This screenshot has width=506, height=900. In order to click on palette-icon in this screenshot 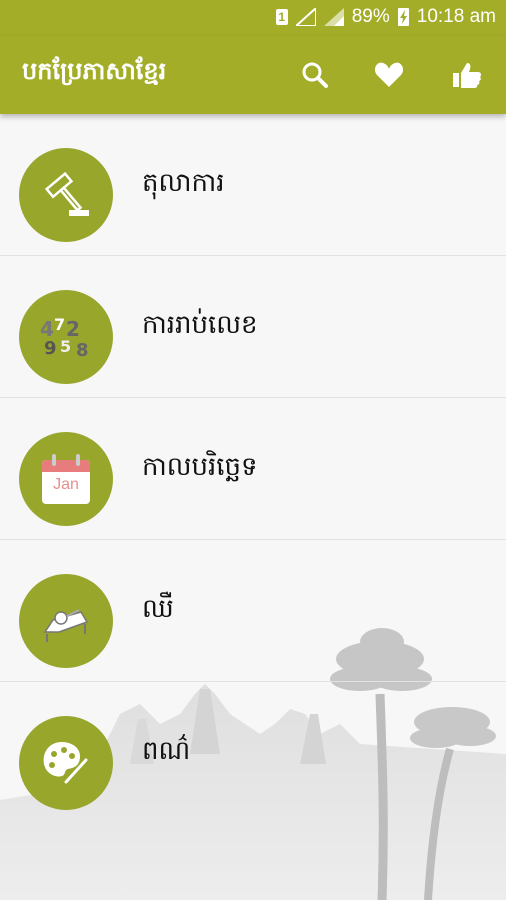, I will do `click(65, 763)`.